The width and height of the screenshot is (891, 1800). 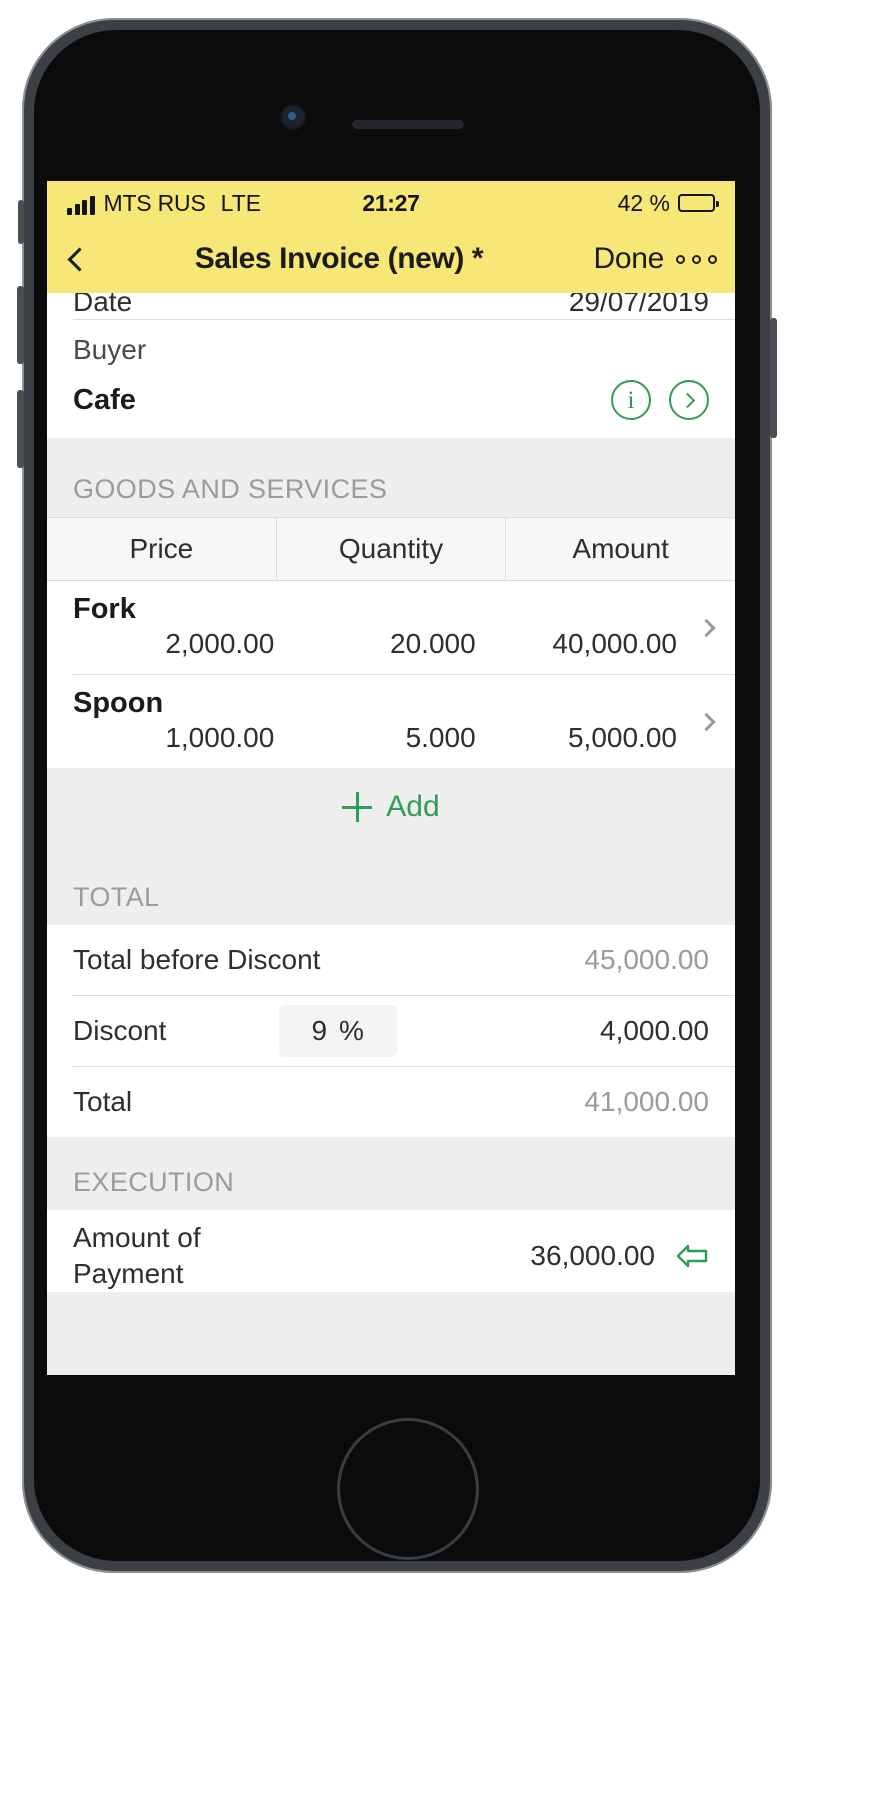 I want to click on amount-of-payment-row: Amount of Payment 36,000.00, so click(x=391, y=1251).